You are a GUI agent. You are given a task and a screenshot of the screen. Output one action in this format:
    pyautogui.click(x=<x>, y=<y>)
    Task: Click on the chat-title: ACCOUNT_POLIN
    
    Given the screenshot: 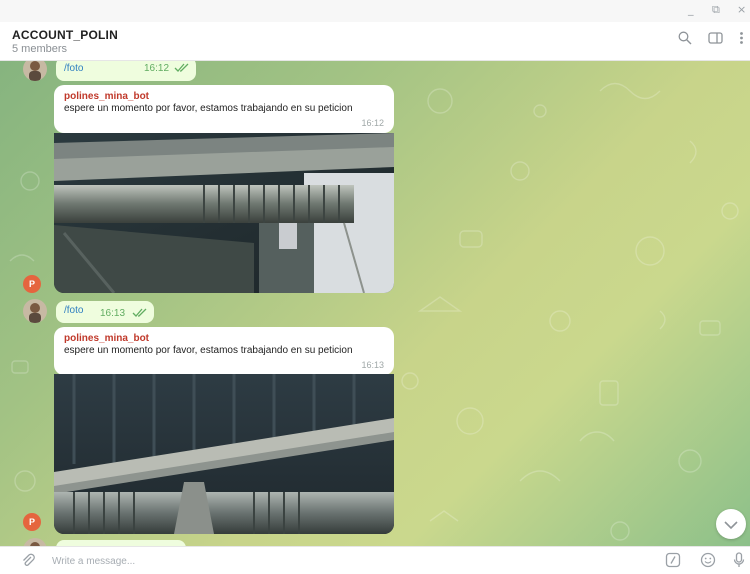 What is the action you would take?
    pyautogui.click(x=65, y=35)
    